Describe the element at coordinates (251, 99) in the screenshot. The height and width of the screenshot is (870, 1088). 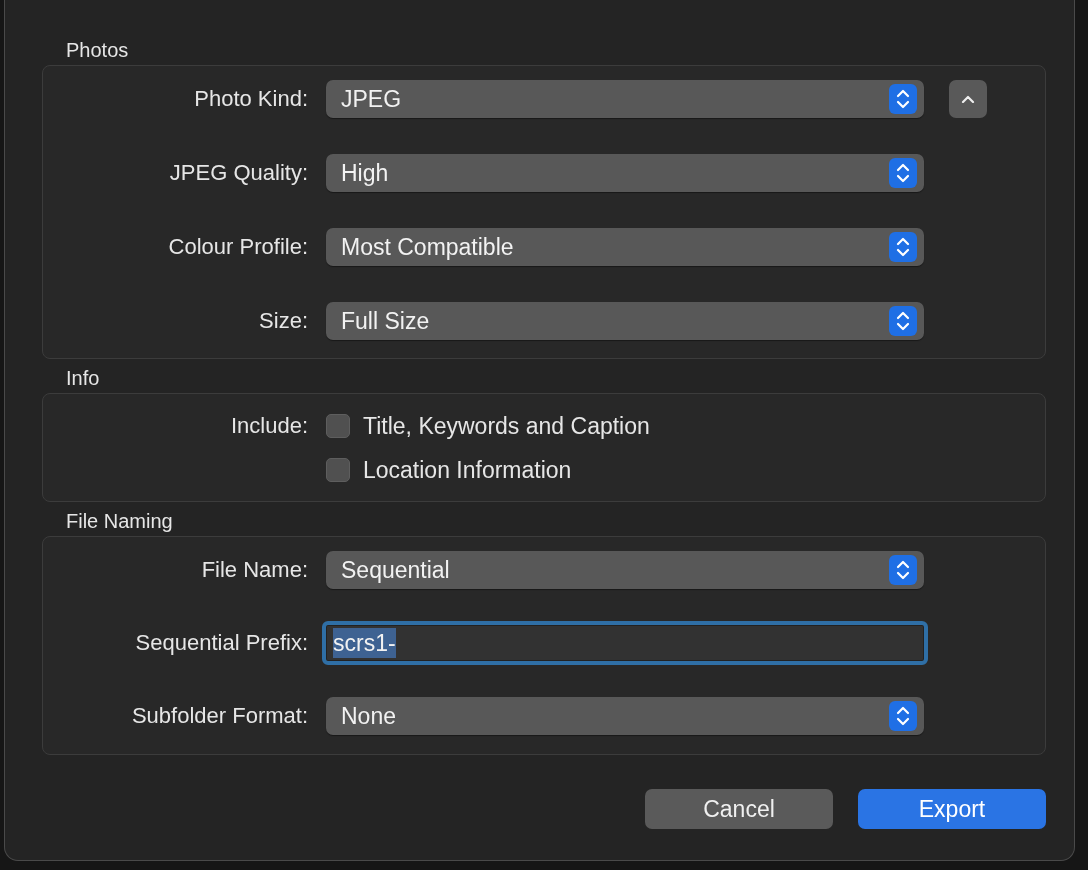
I see `field-label: Photo Kind:` at that location.